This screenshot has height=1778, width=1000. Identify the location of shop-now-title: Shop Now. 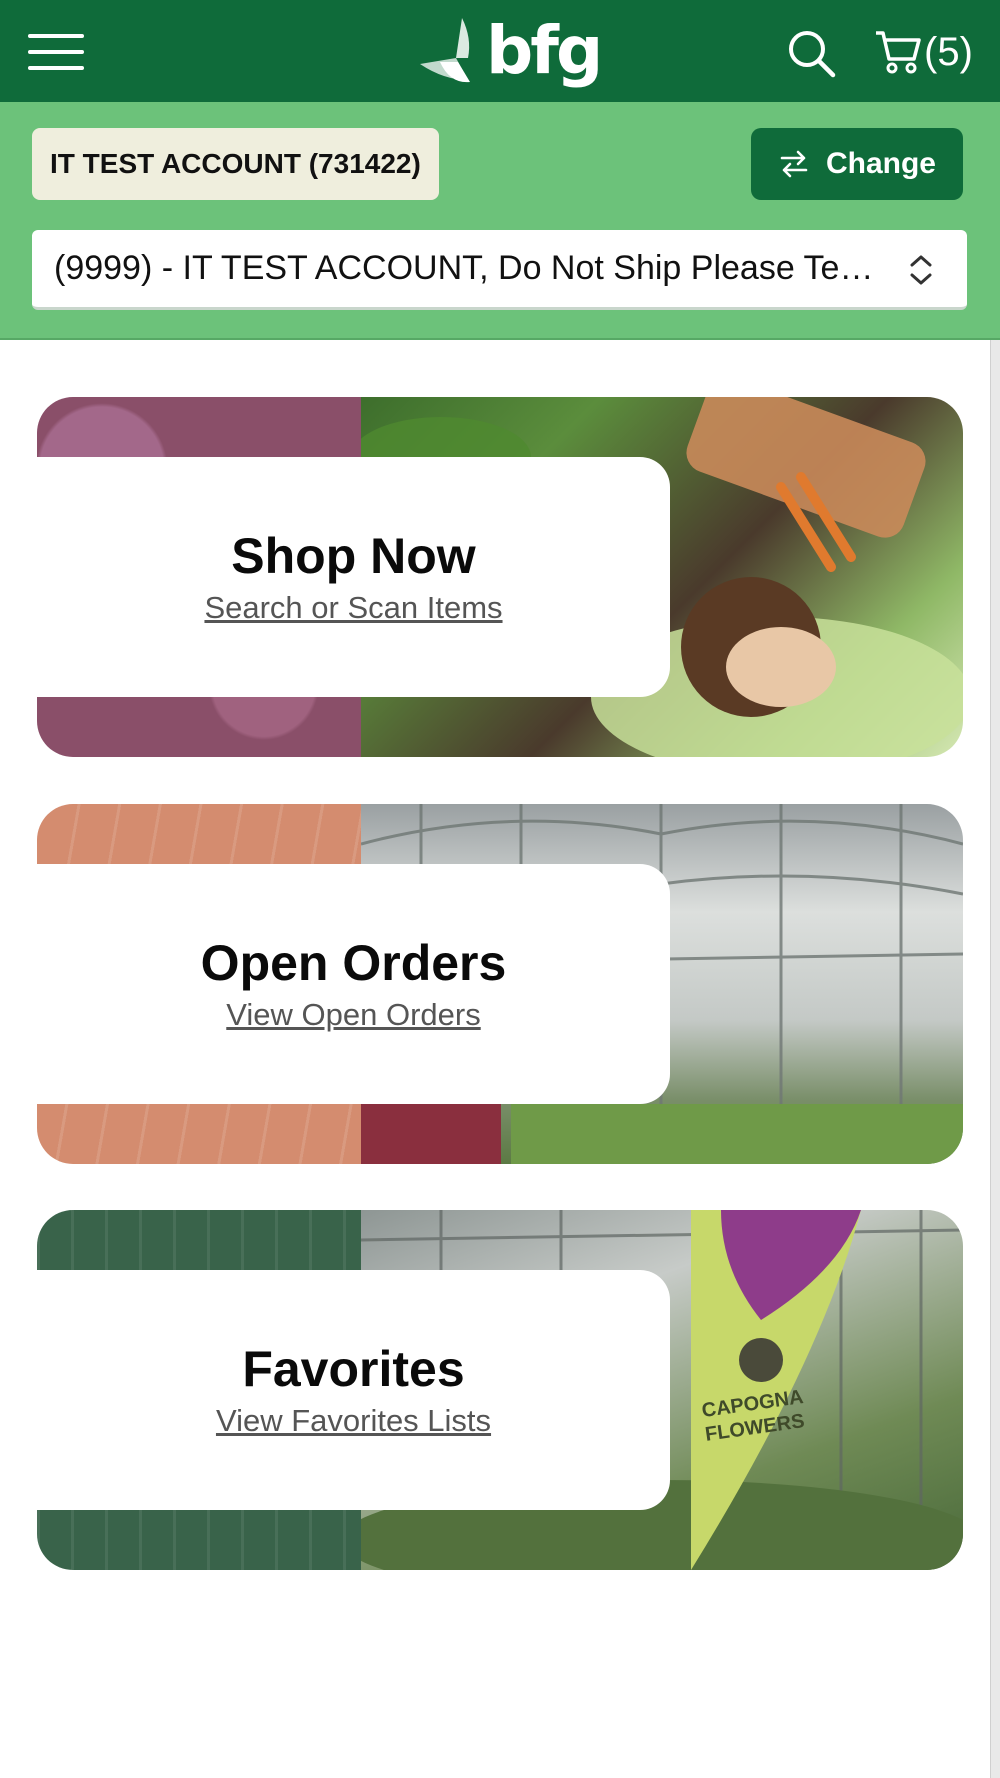
(353, 556).